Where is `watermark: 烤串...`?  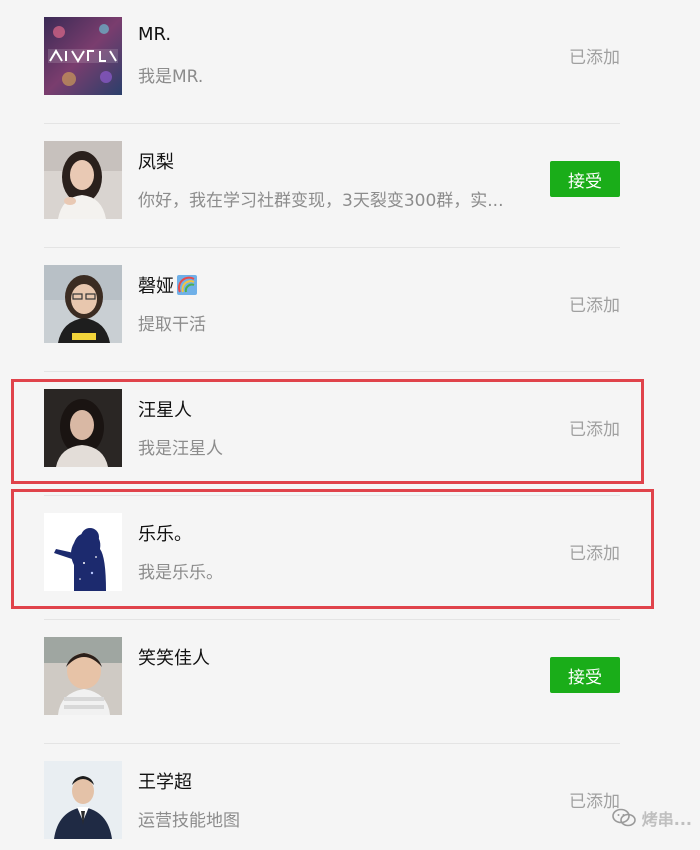 watermark: 烤串... is located at coordinates (651, 818).